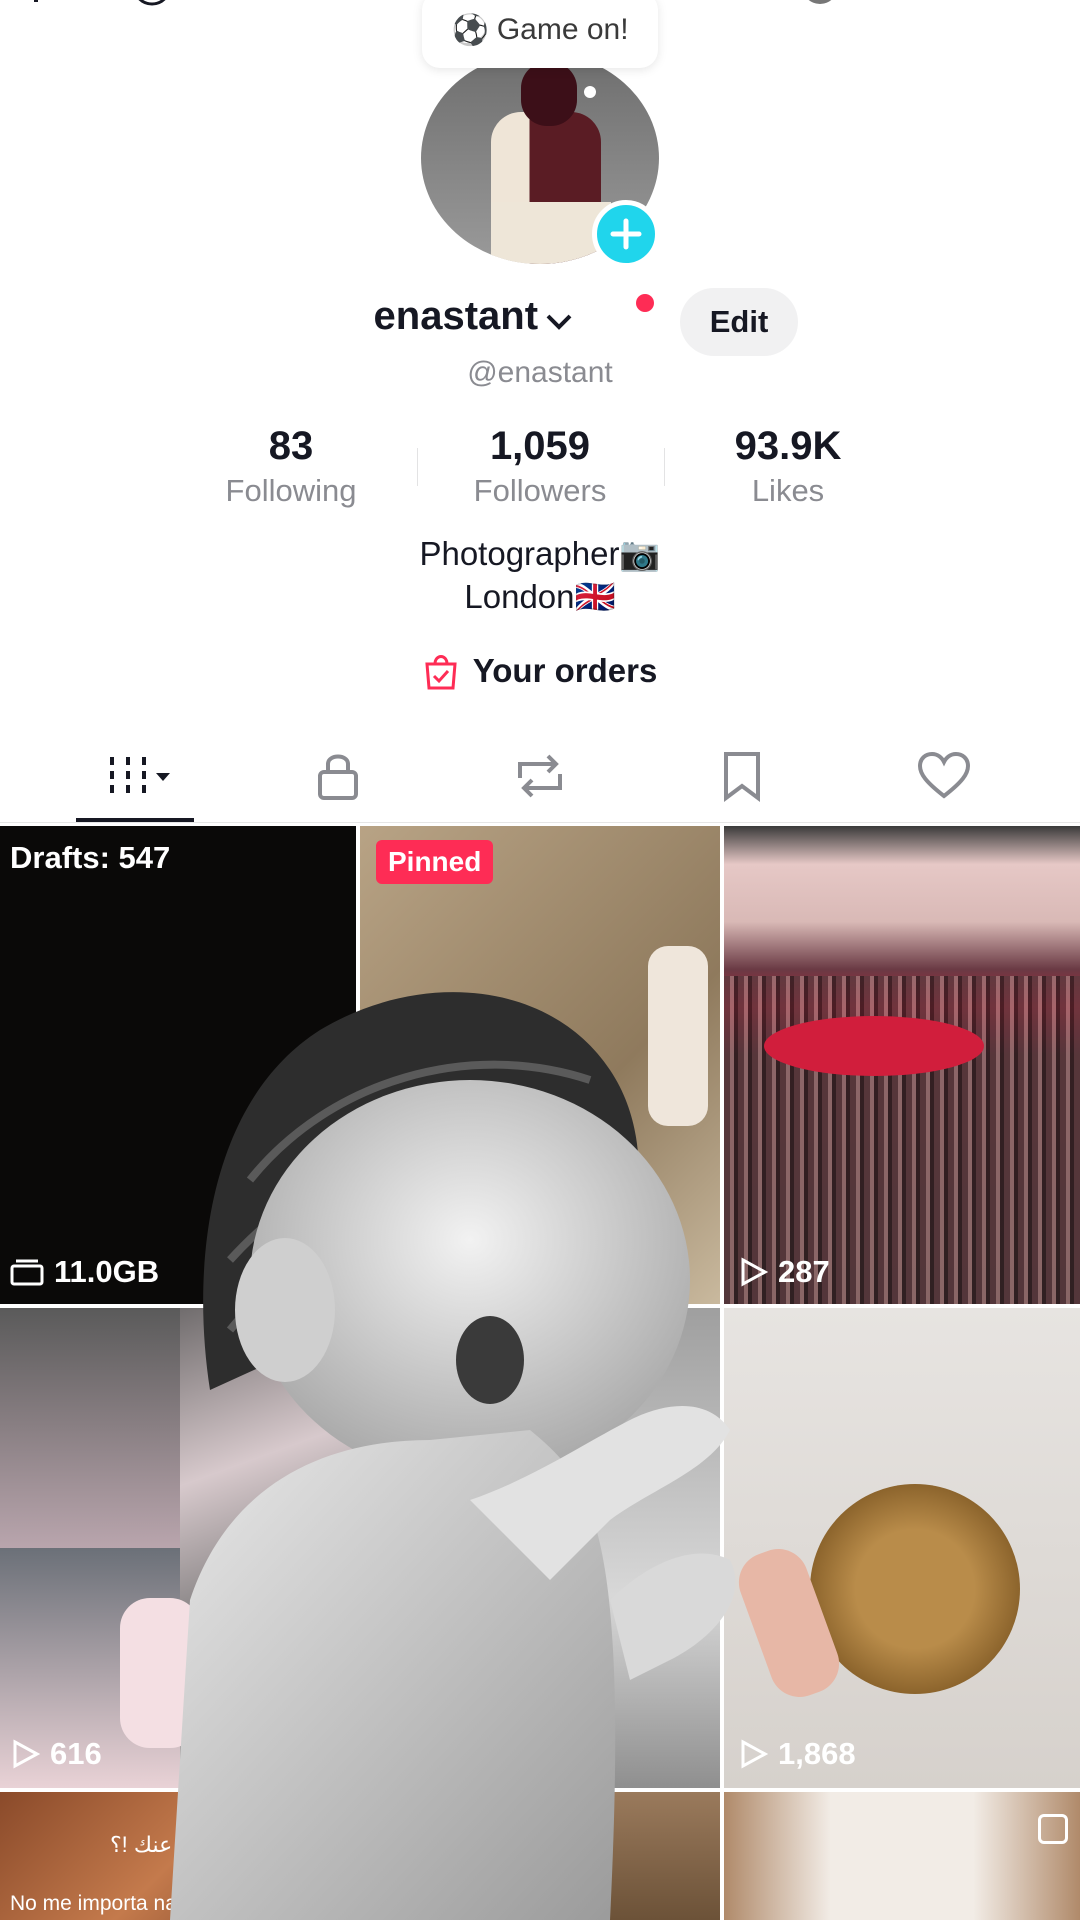  I want to click on bubble-tail, so click(590, 92).